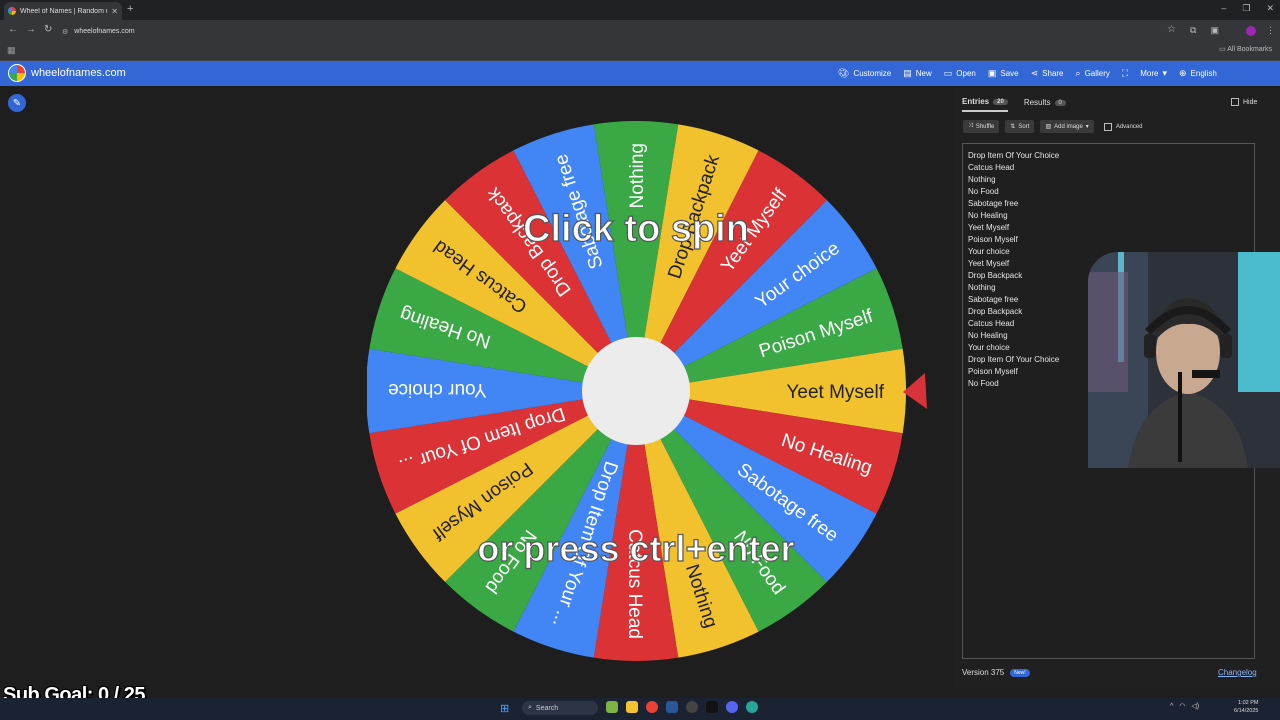  Describe the element at coordinates (1009, 73) in the screenshot. I see `nav-label: Save` at that location.